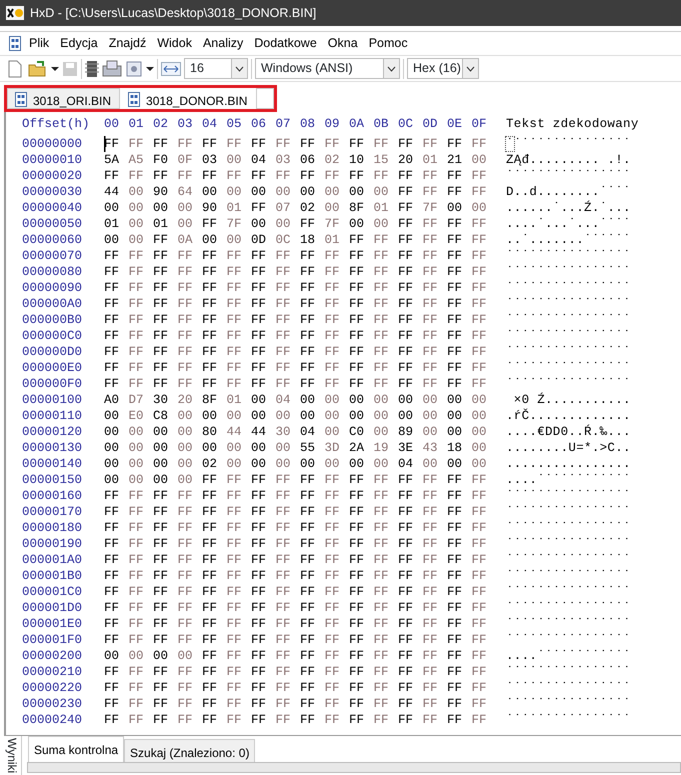 This screenshot has height=775, width=681. What do you see at coordinates (92, 69) in the screenshot?
I see `chip-icon` at bounding box center [92, 69].